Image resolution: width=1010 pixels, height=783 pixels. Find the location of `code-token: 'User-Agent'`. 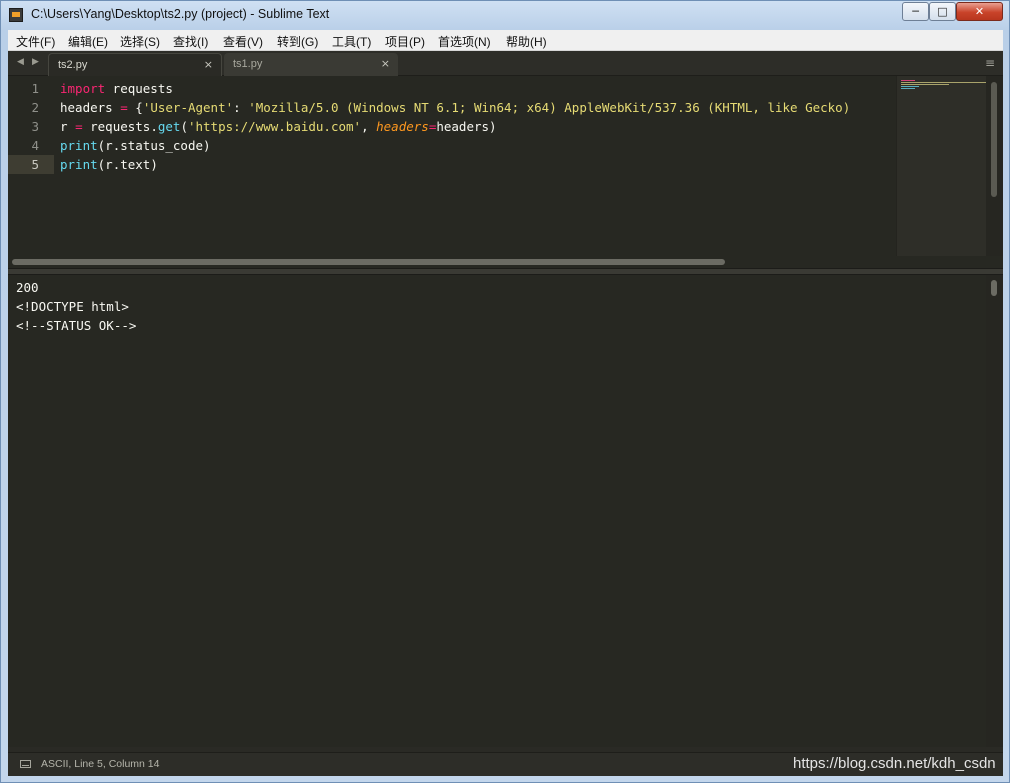

code-token: 'User-Agent' is located at coordinates (188, 107).